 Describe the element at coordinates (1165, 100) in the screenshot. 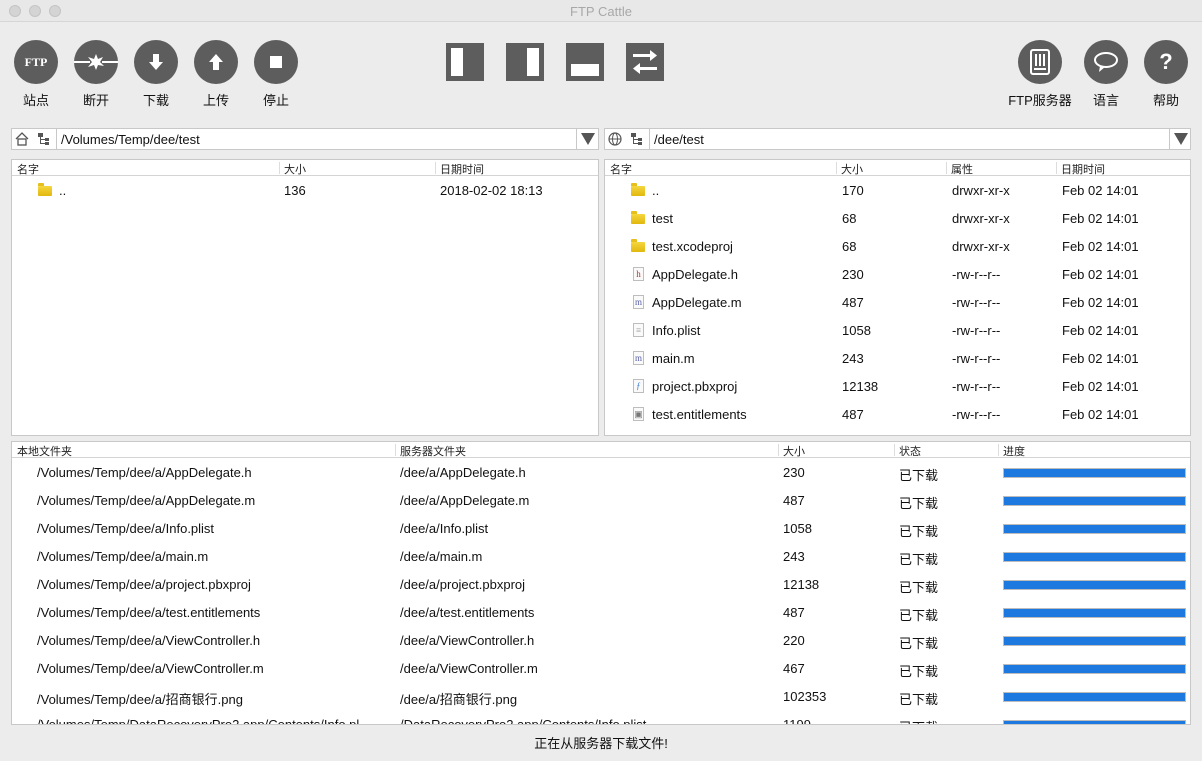

I see `help-label: 帮助` at that location.